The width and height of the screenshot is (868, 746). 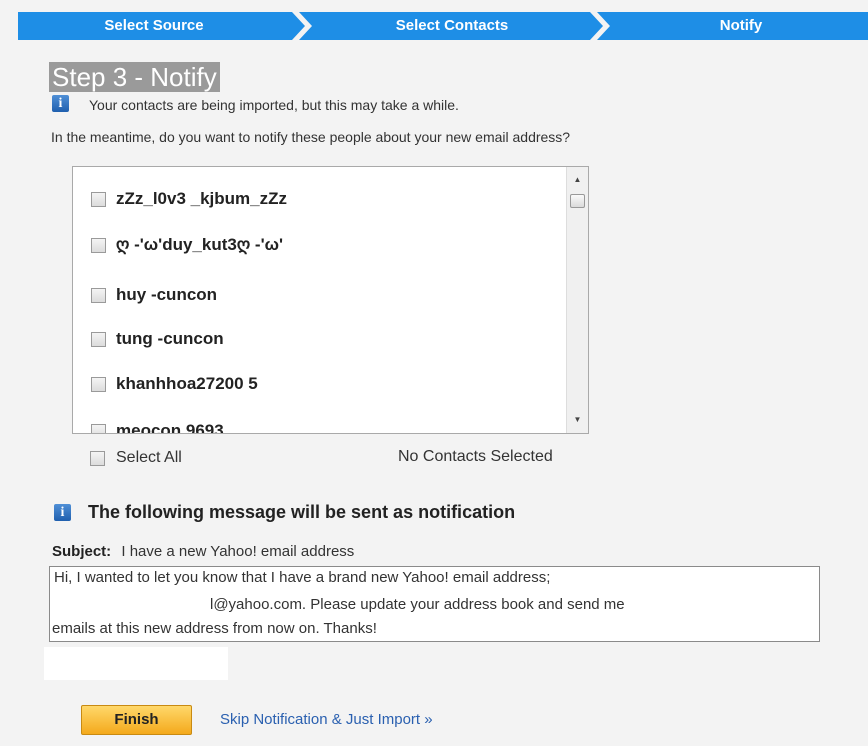 What do you see at coordinates (170, 338) in the screenshot?
I see `contact-name: tung -cuncon` at bounding box center [170, 338].